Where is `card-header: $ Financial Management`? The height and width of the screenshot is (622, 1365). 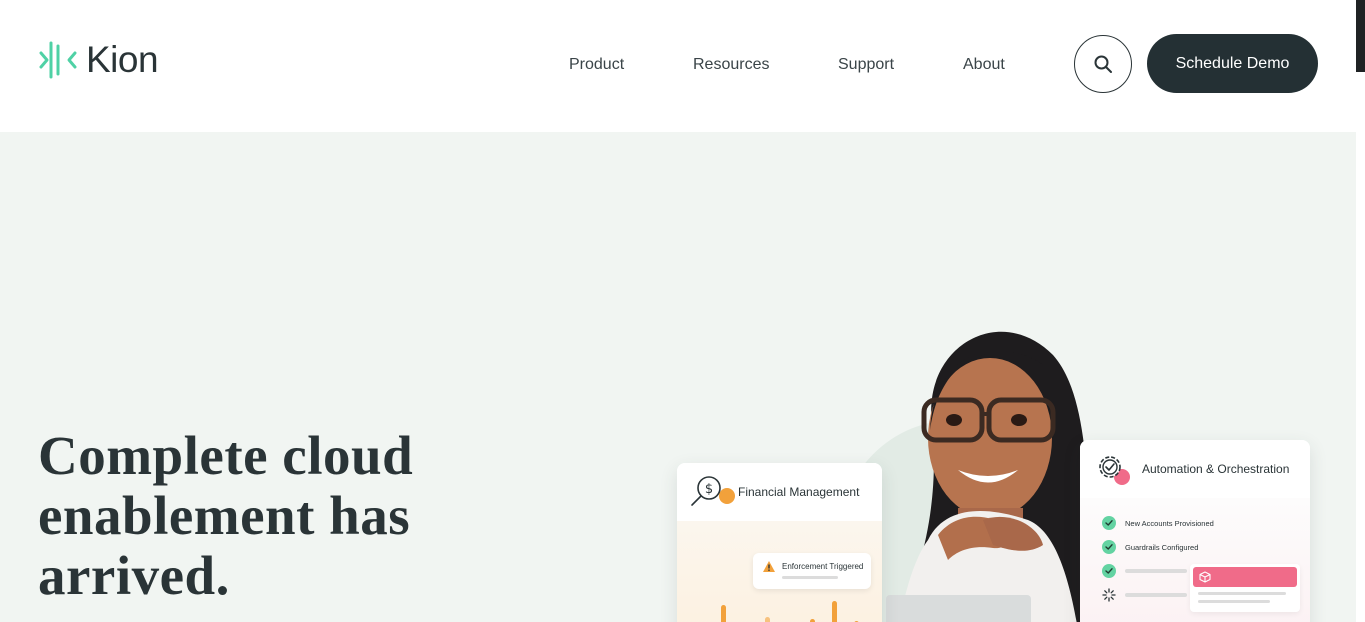 card-header: $ Financial Management is located at coordinates (779, 492).